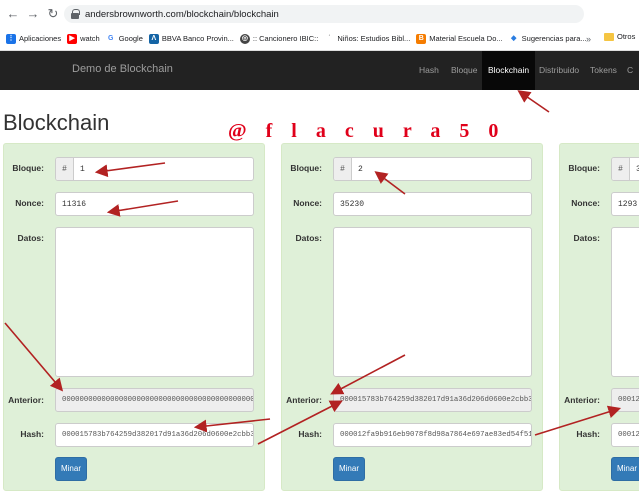 This screenshot has height=491, width=639. I want to click on bookmark-cancionero: ◎:: Cancionero IBIC::, so click(279, 38).